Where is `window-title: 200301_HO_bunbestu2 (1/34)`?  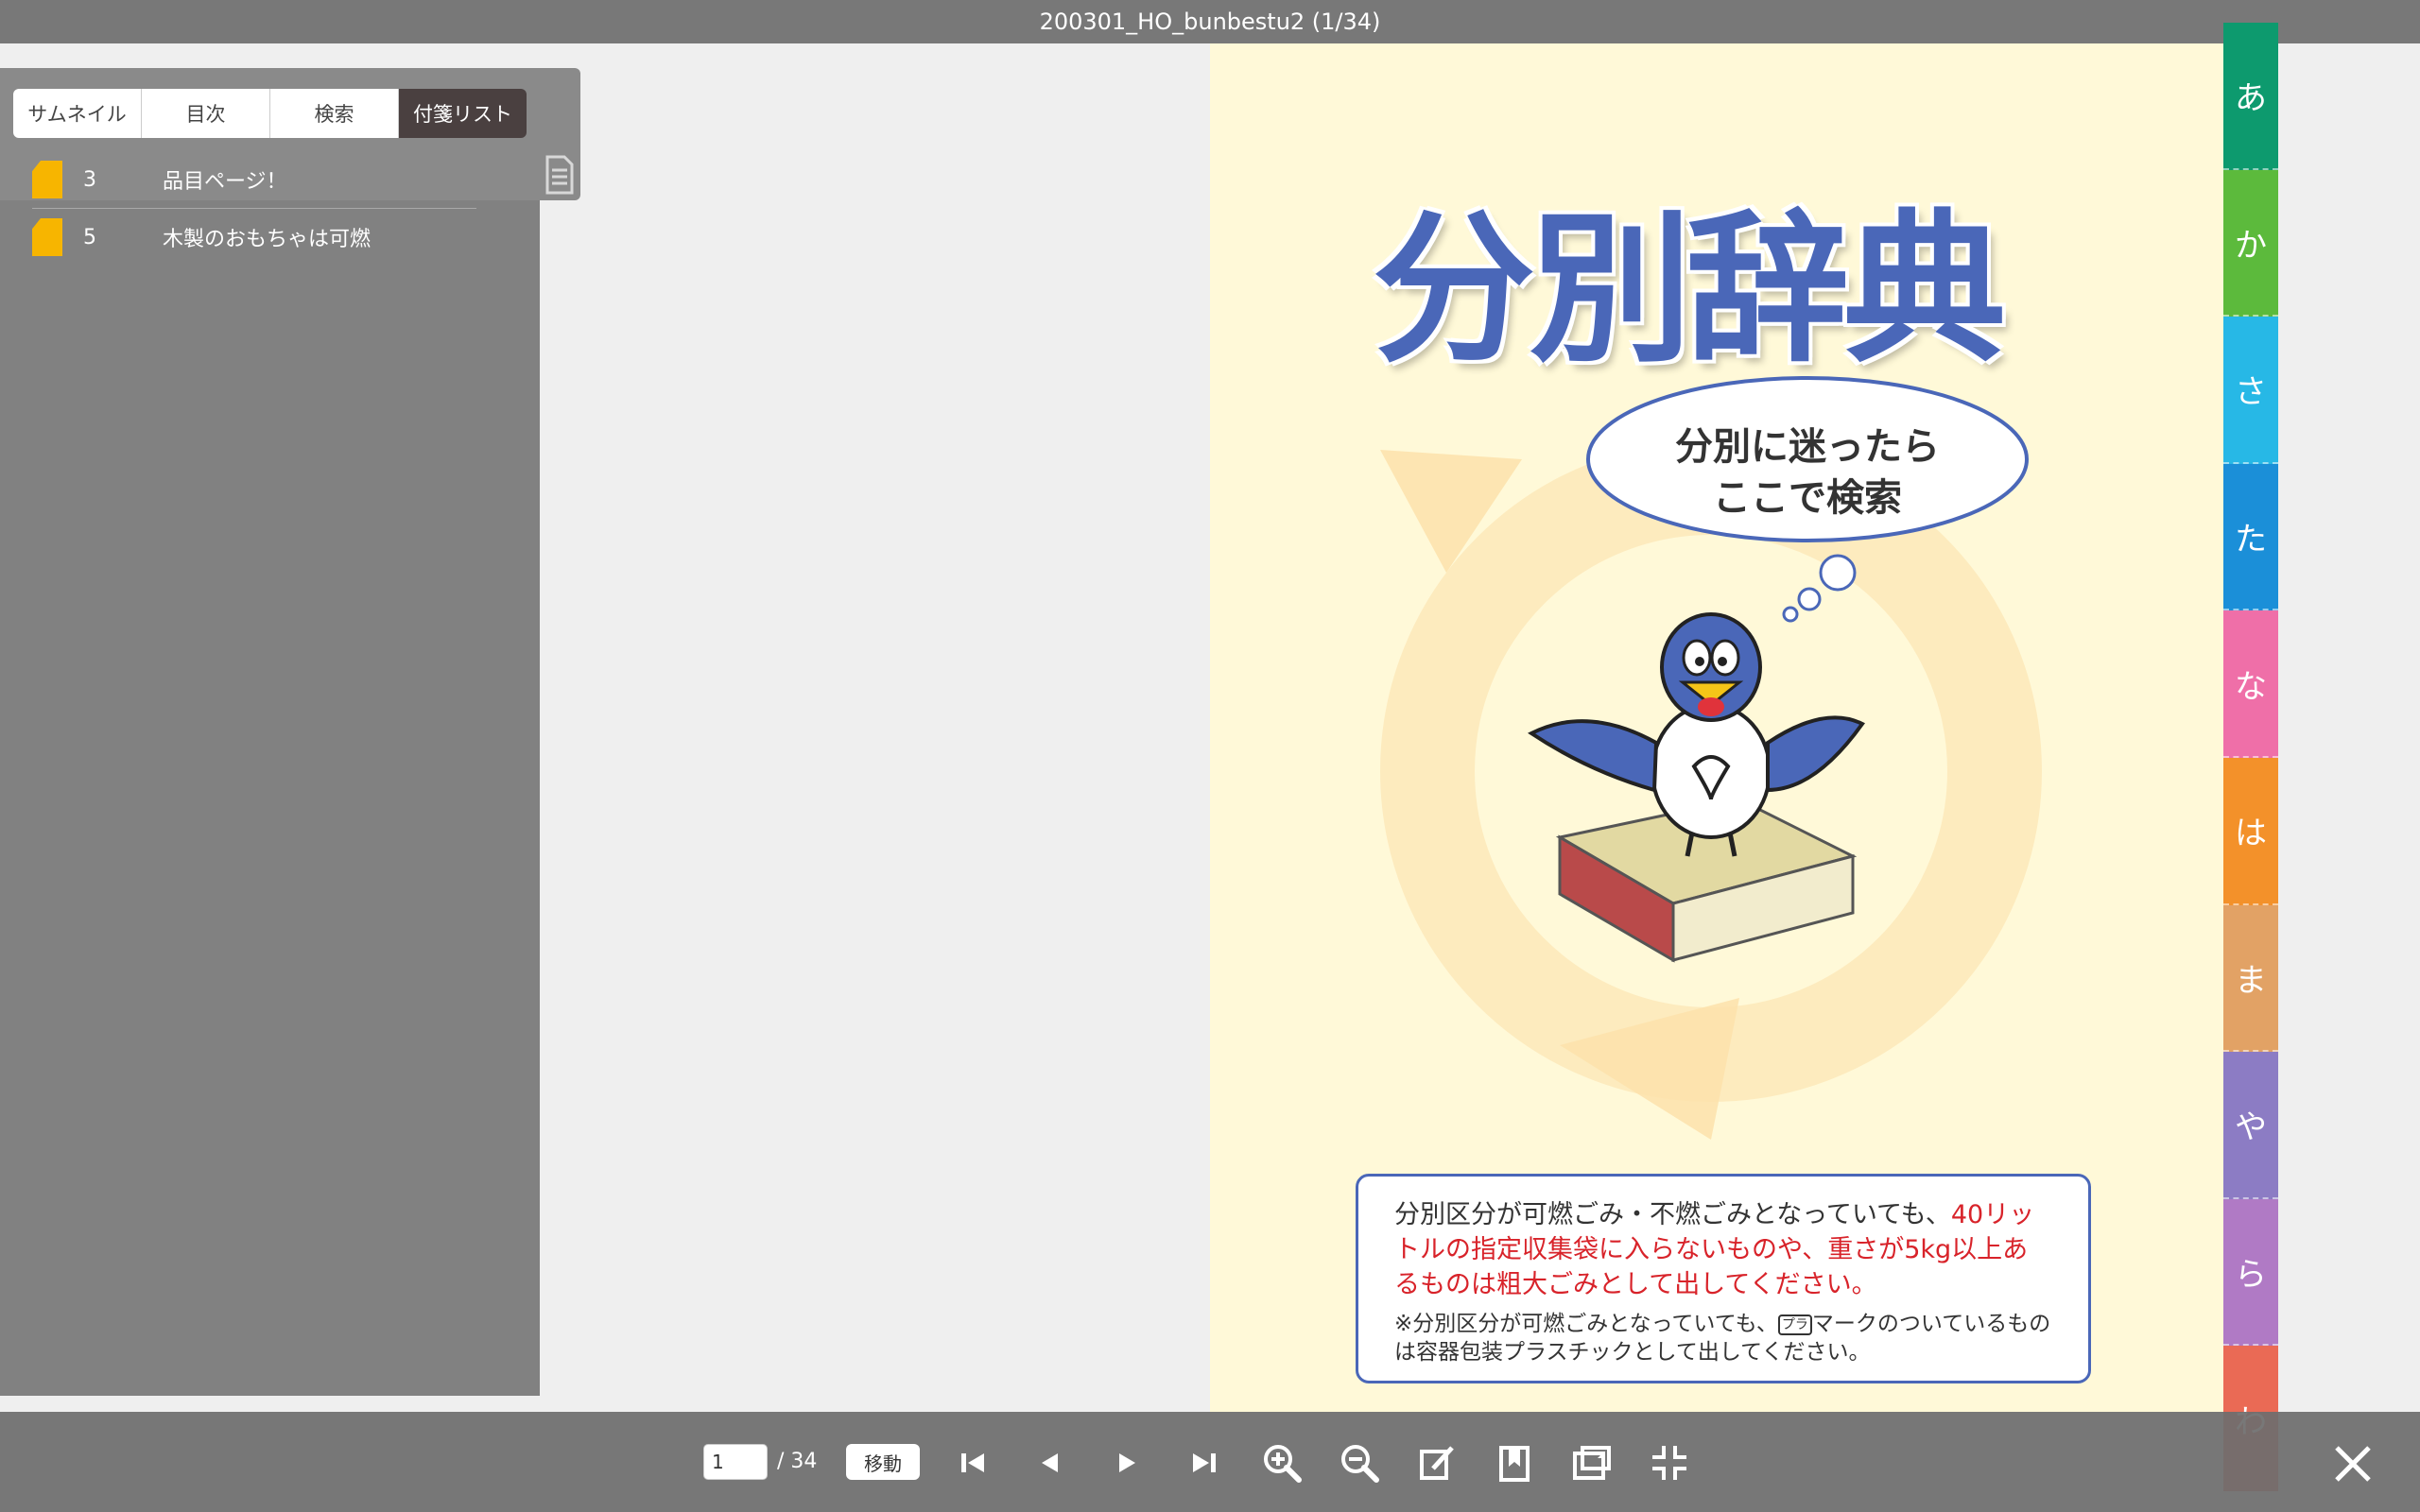 window-title: 200301_HO_bunbestu2 (1/34) is located at coordinates (1210, 22).